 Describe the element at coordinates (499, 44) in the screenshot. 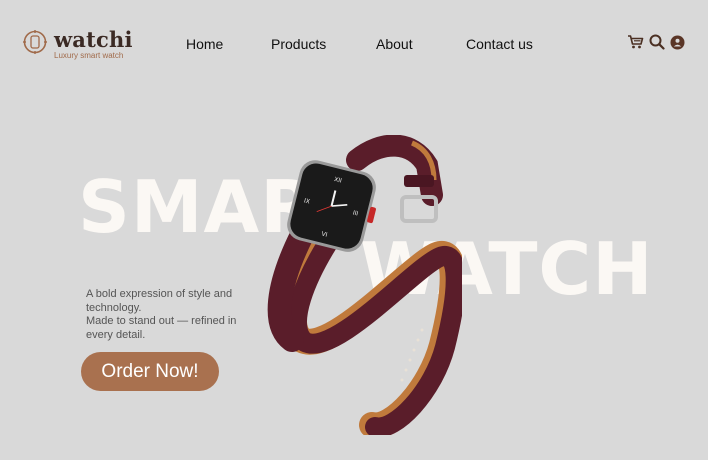

I see `nav-contact-us: Contact us` at that location.